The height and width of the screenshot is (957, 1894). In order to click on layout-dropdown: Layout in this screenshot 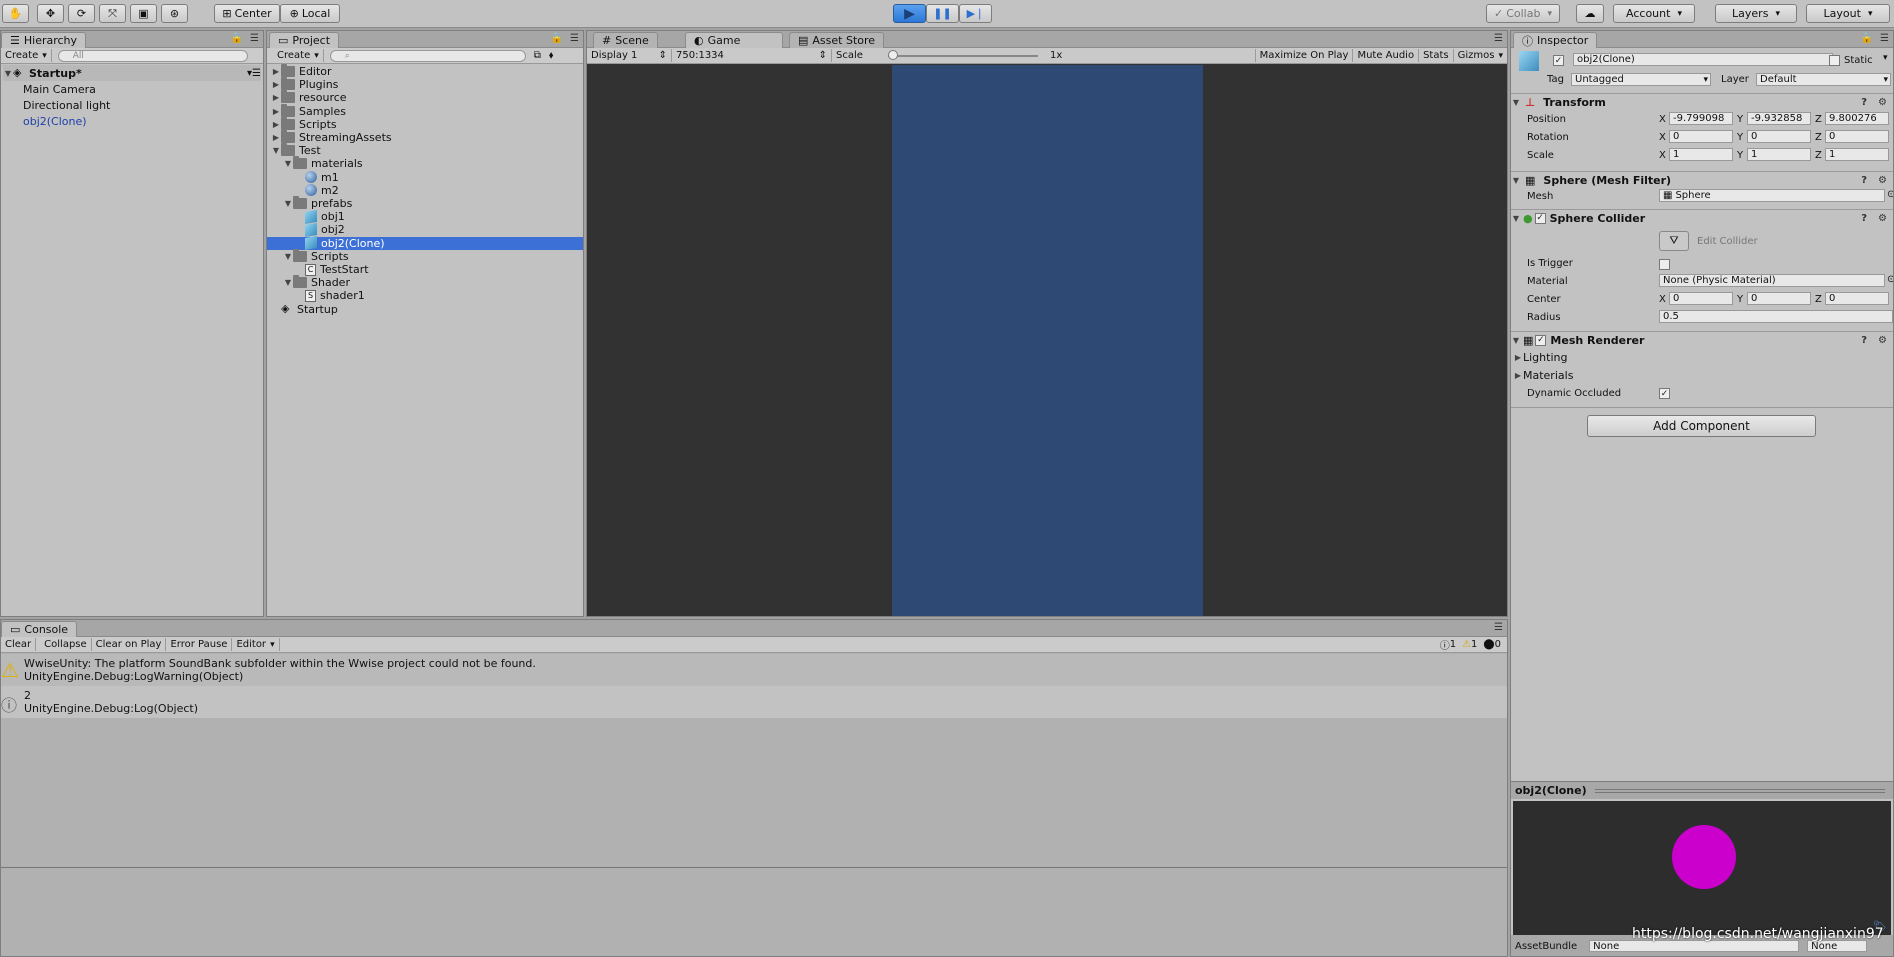, I will do `click(1848, 13)`.